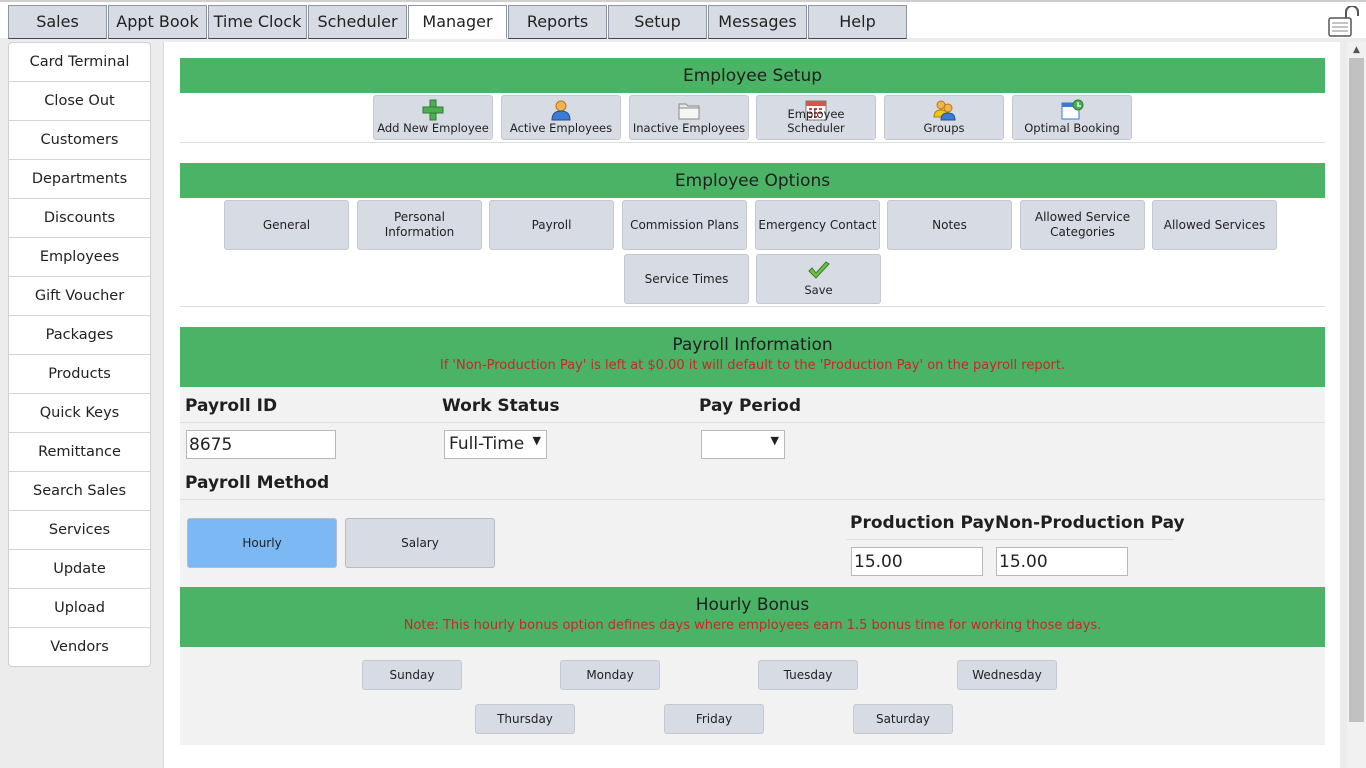  What do you see at coordinates (1082, 225) in the screenshot?
I see `option-allowed-service-categories-button: Allowed Service Categories` at bounding box center [1082, 225].